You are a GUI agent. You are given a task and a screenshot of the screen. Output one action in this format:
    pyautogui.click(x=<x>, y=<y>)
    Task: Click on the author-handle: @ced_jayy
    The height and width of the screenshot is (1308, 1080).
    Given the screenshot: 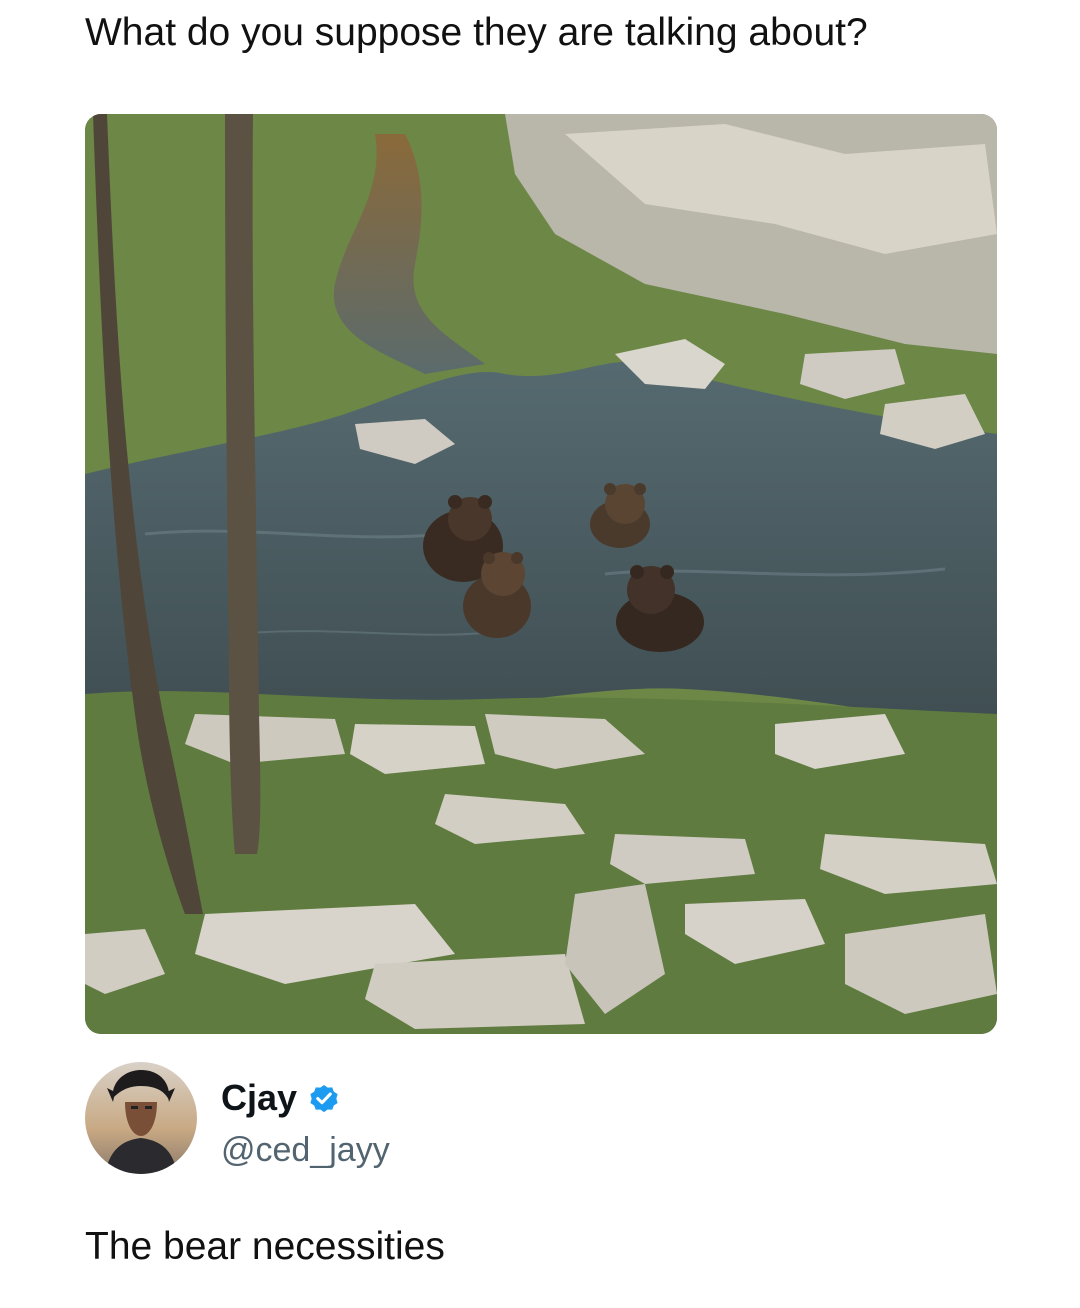 What is the action you would take?
    pyautogui.click(x=305, y=1150)
    